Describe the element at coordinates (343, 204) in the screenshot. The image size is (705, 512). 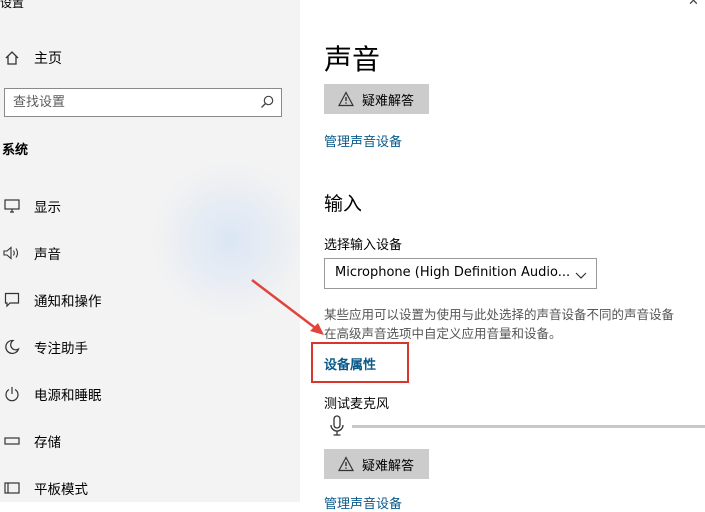
I see `input-heading: 输入` at that location.